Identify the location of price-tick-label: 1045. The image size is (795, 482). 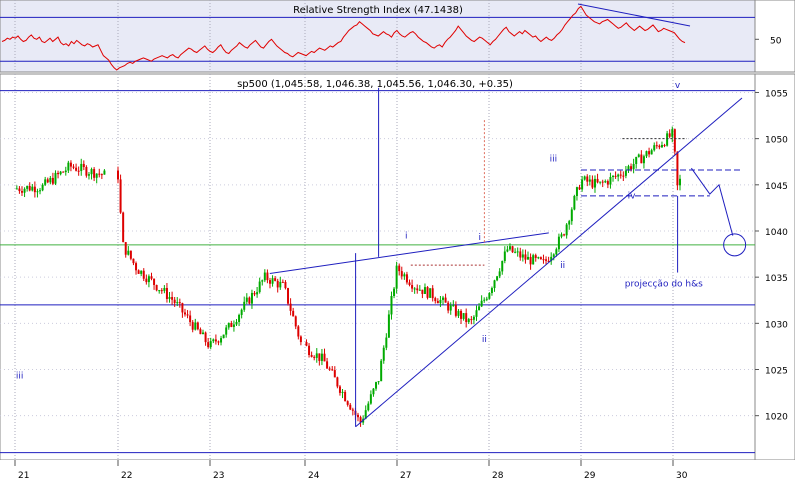
(776, 187).